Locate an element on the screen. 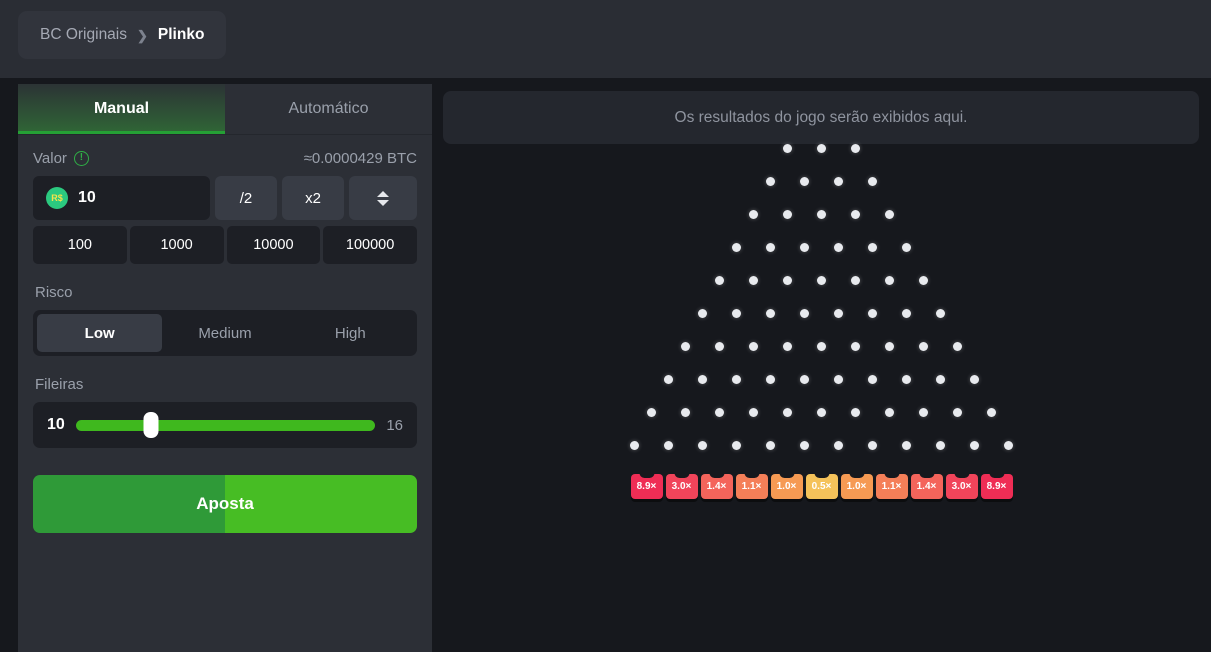  risk-option-high-label: High is located at coordinates (350, 333).